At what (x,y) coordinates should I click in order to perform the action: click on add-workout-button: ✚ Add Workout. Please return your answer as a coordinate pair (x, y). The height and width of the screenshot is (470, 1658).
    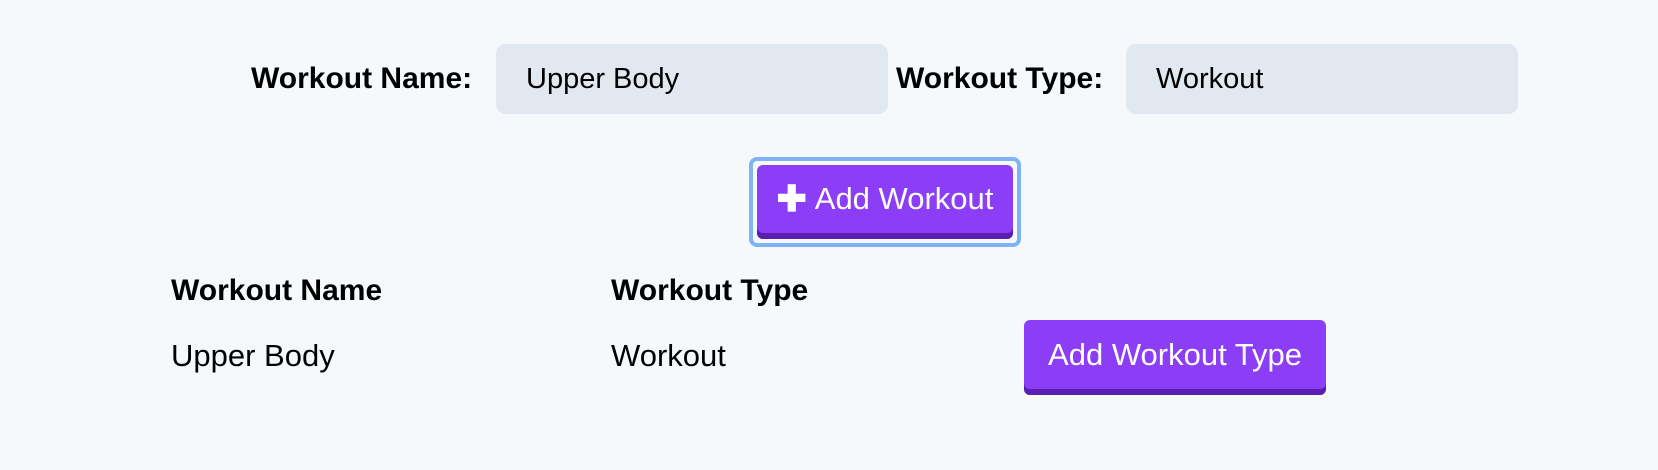
    Looking at the image, I should click on (885, 202).